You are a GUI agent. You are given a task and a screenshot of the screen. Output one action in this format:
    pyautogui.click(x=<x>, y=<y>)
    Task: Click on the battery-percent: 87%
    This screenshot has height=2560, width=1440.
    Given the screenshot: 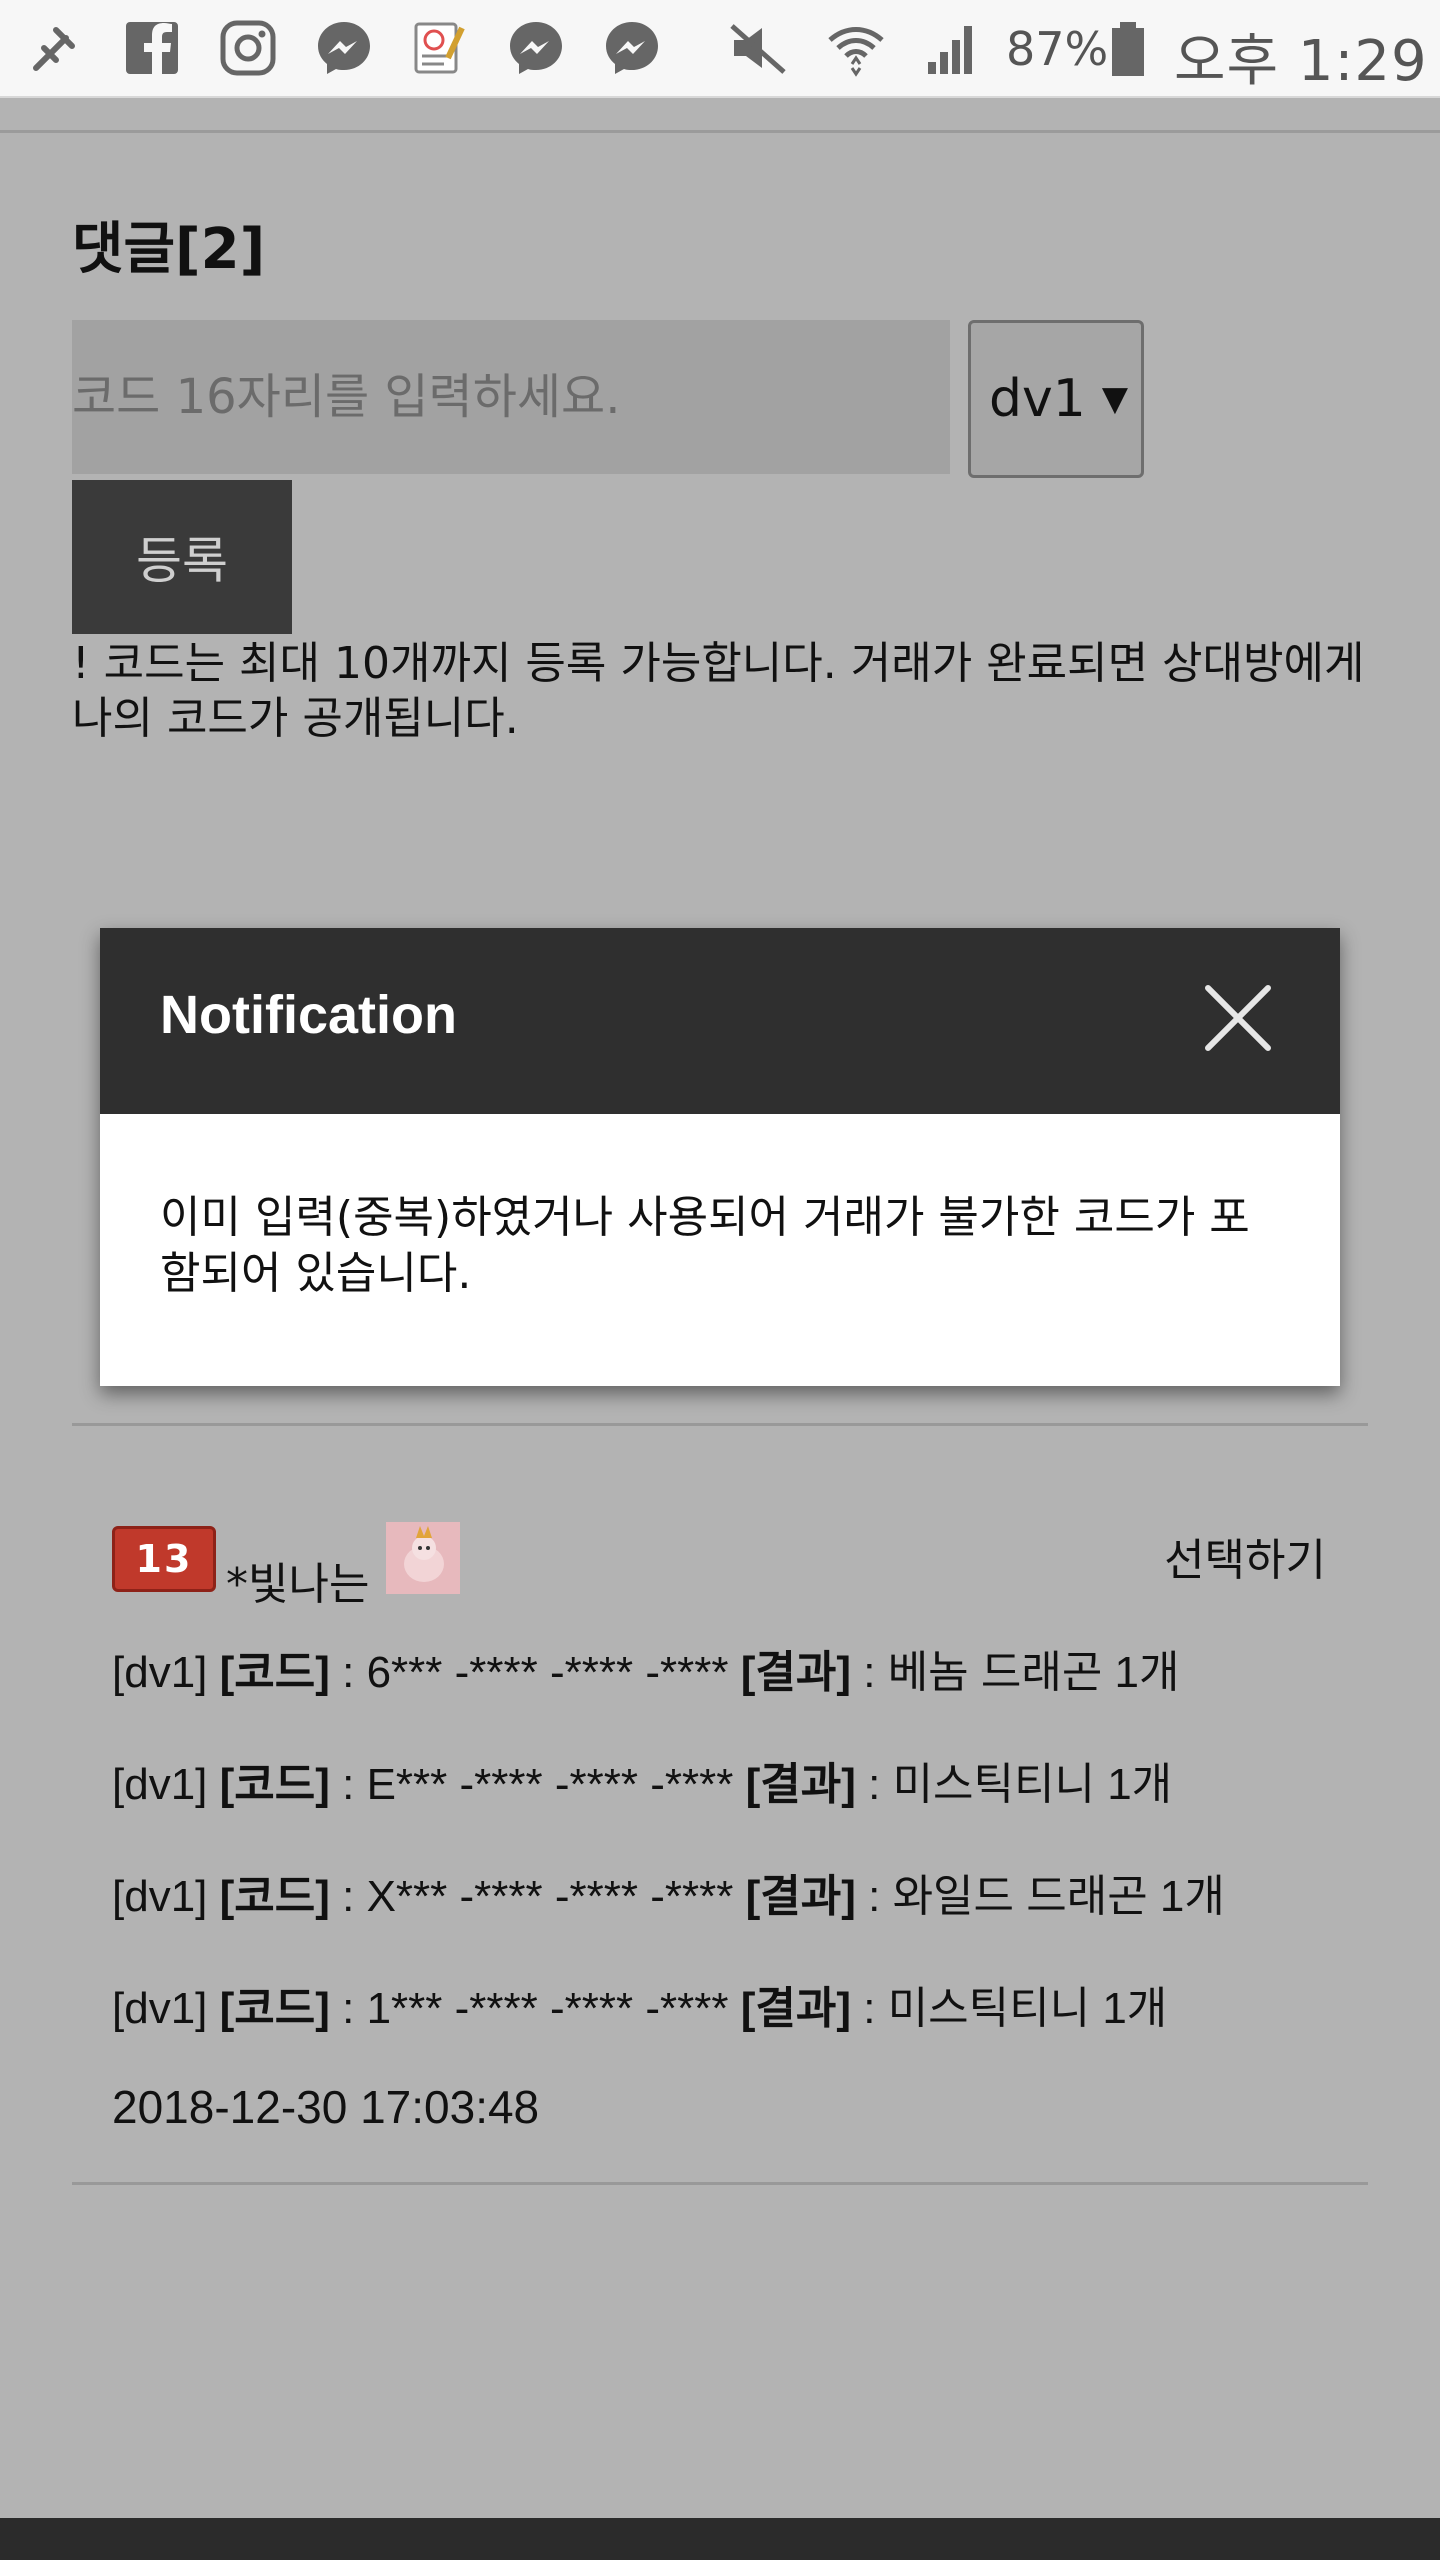 What is the action you would take?
    pyautogui.click(x=1057, y=49)
    